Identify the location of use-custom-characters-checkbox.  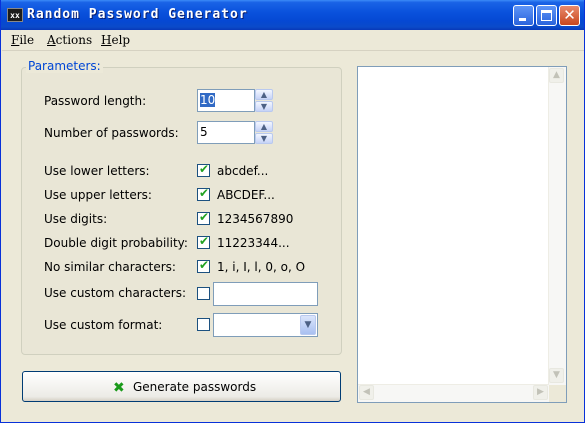
(203, 293).